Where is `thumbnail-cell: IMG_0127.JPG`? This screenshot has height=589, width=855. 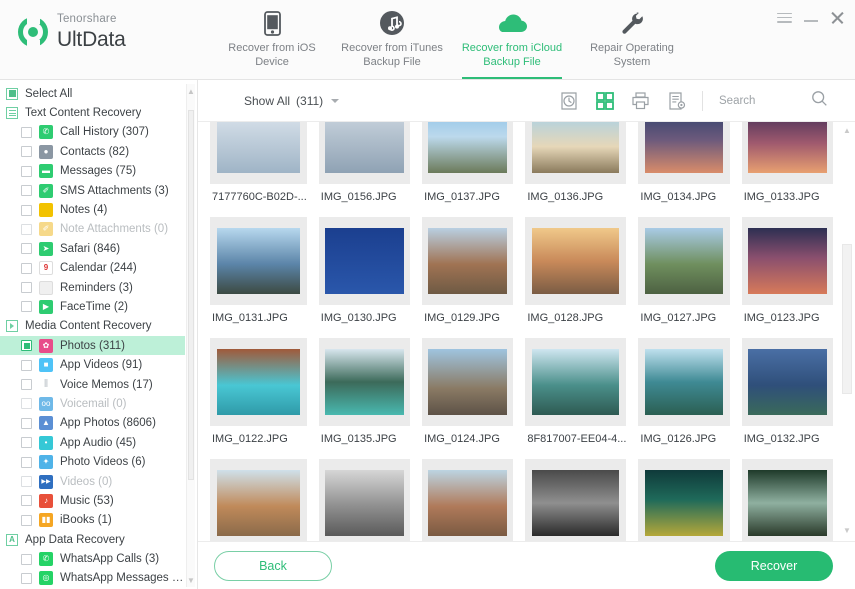
thumbnail-cell: IMG_0127.JPG is located at coordinates (684, 277).